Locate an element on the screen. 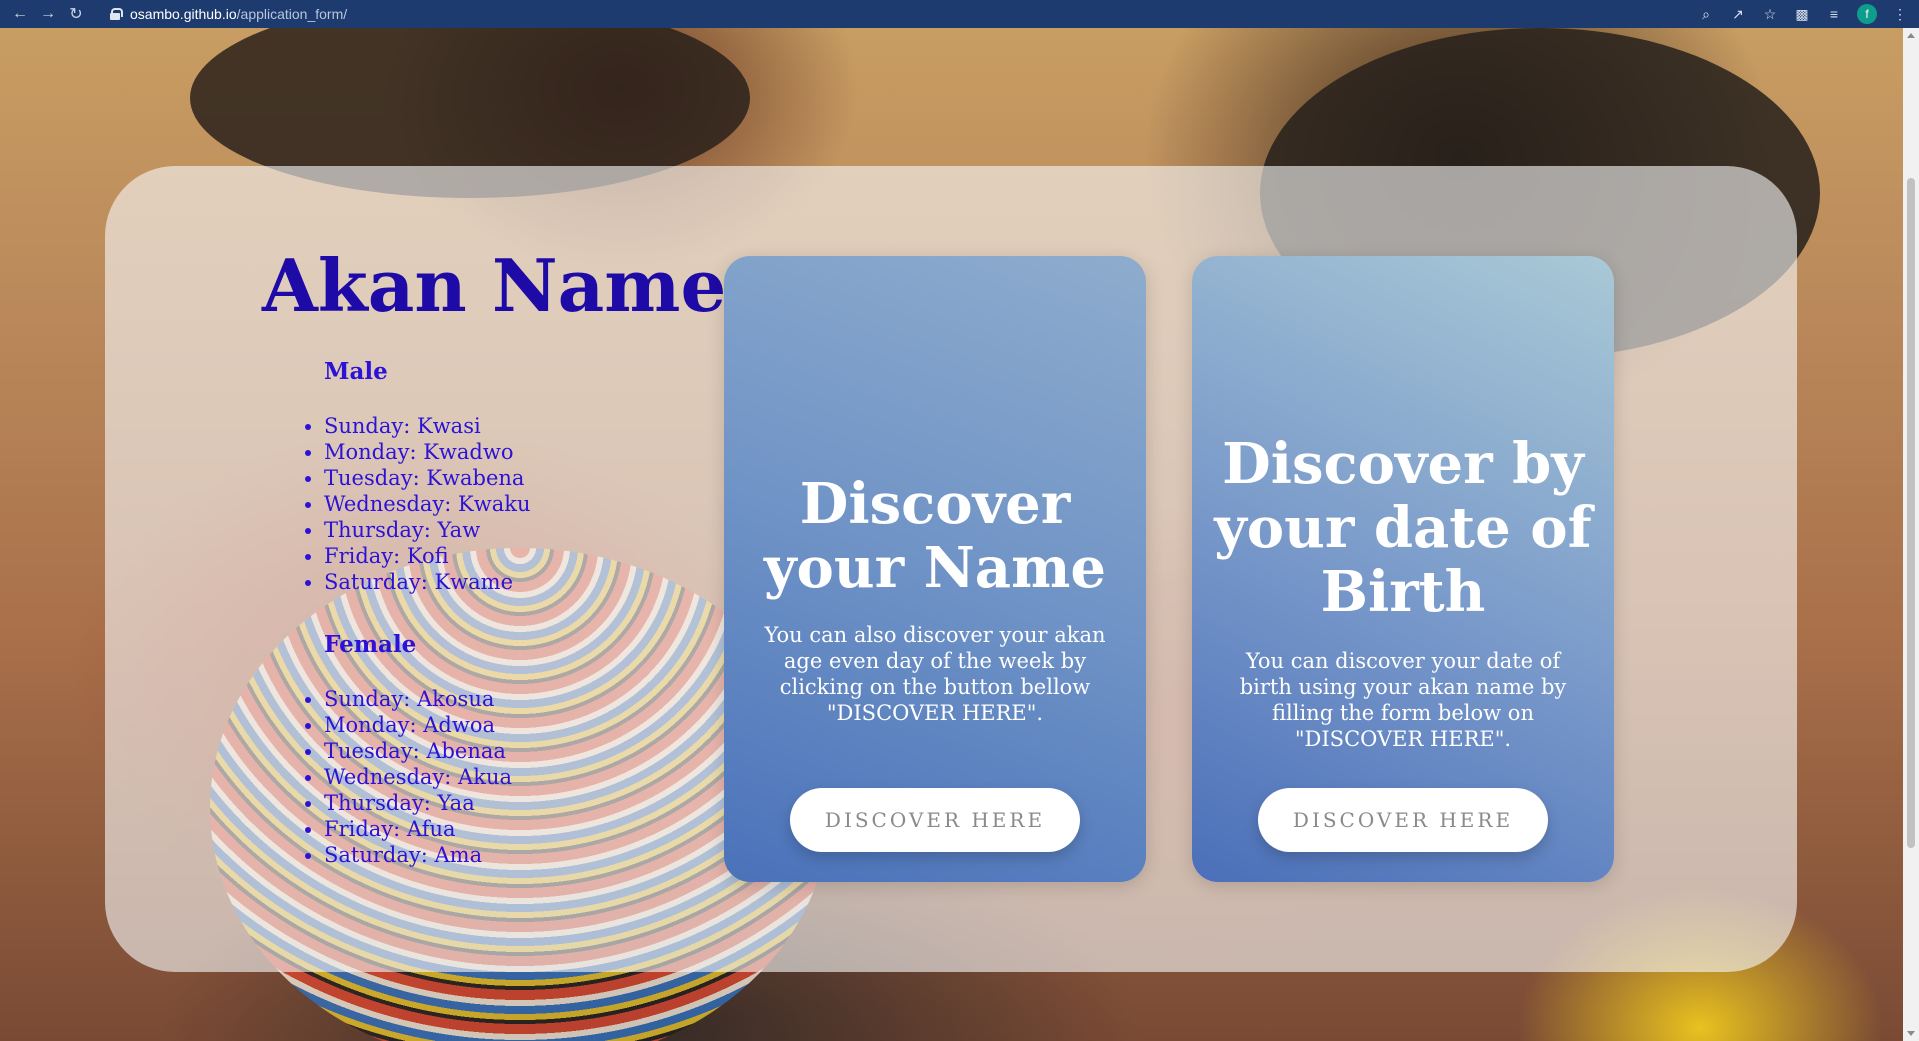 This screenshot has height=1041, width=1919. card-title: Discover your Name is located at coordinates (935, 536).